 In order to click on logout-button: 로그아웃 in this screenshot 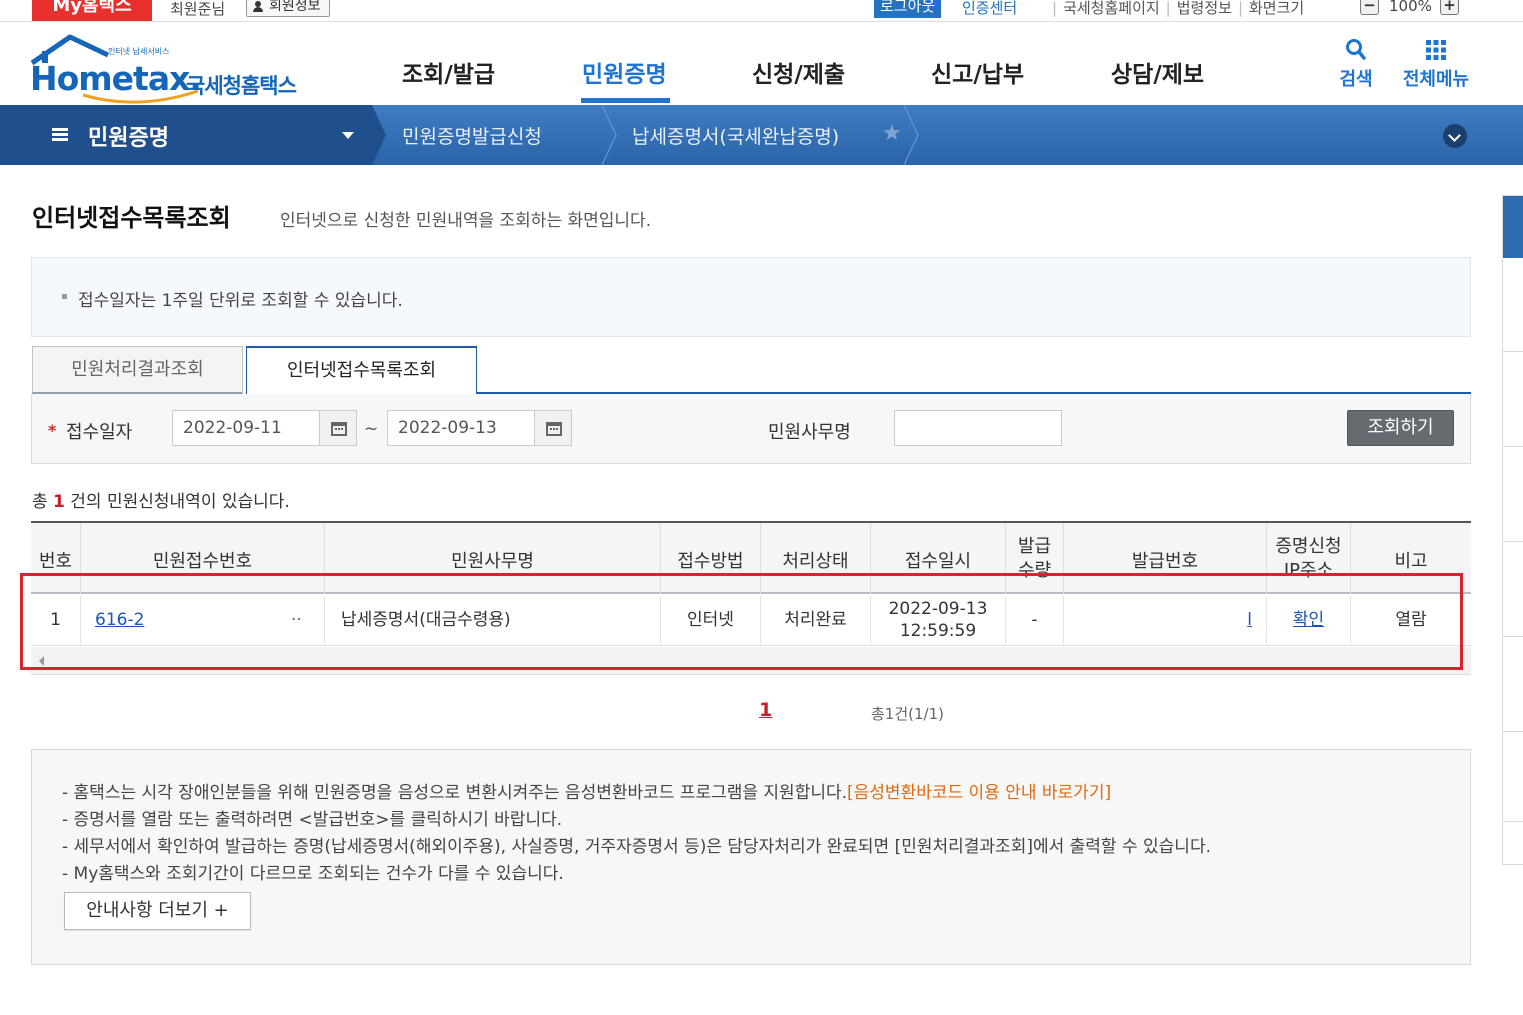, I will do `click(908, 9)`.